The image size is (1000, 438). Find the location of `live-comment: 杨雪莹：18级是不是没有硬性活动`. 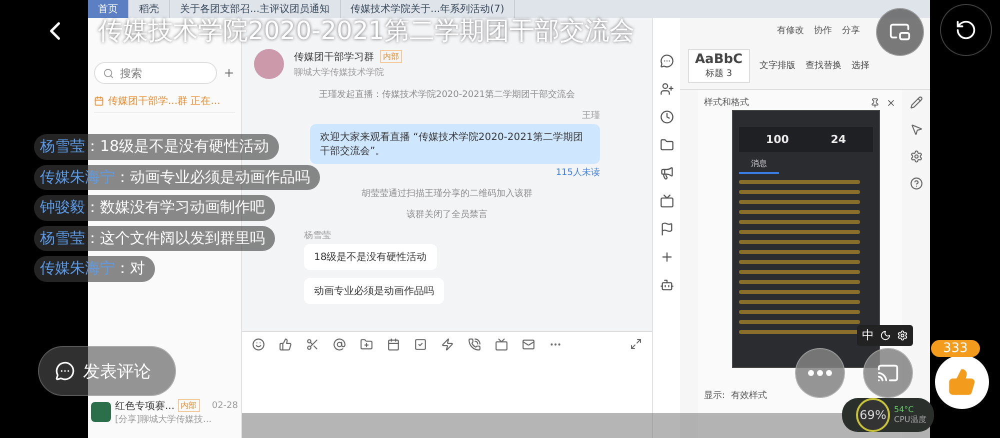

live-comment: 杨雪莹：18级是不是没有硬性活动 is located at coordinates (157, 147).